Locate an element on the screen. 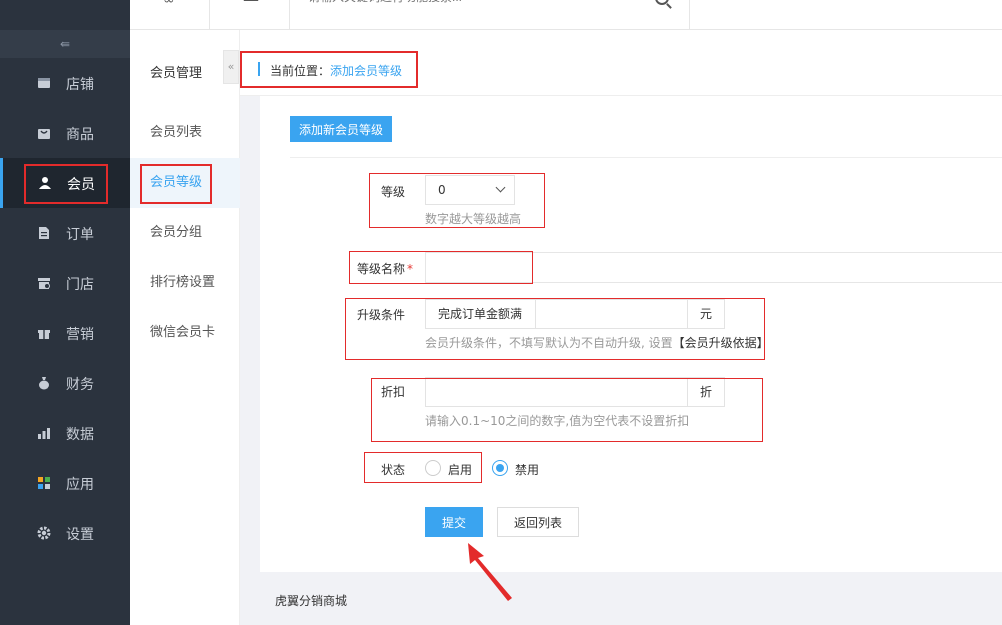  search-input is located at coordinates (473, 2).